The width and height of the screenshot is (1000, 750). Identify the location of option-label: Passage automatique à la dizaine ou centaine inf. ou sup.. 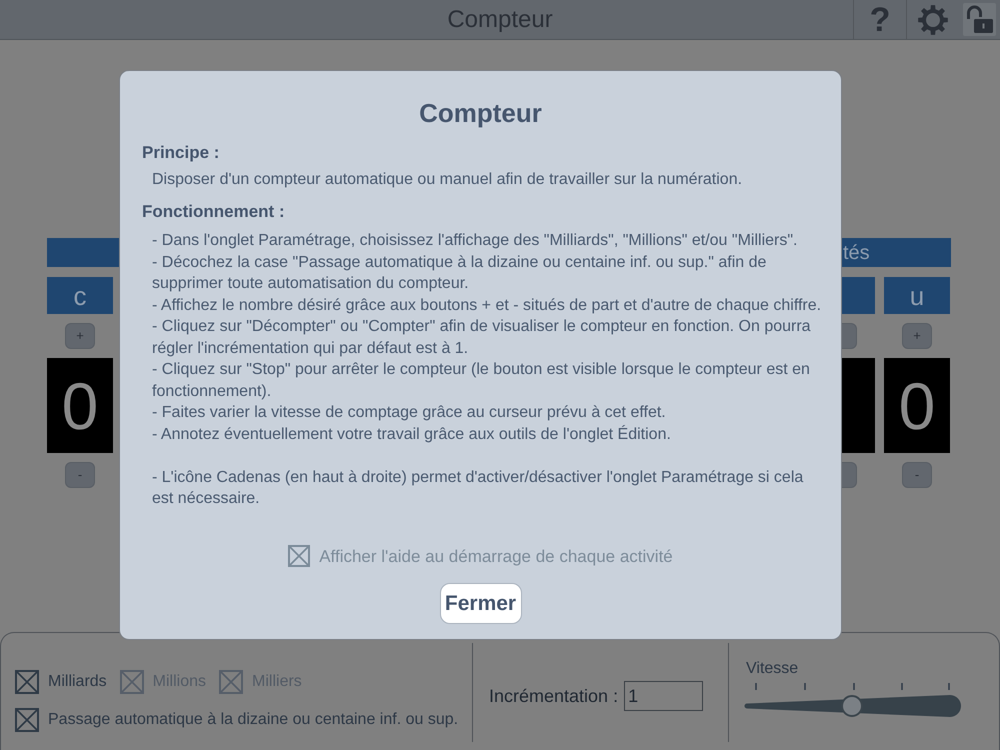
(253, 720).